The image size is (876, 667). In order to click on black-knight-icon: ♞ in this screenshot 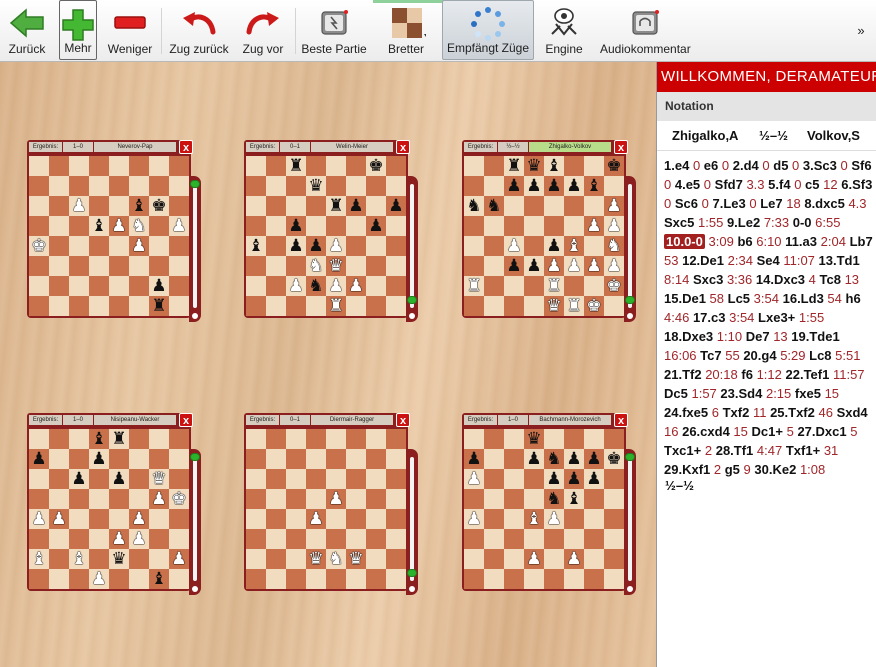, I will do `click(316, 286)`.